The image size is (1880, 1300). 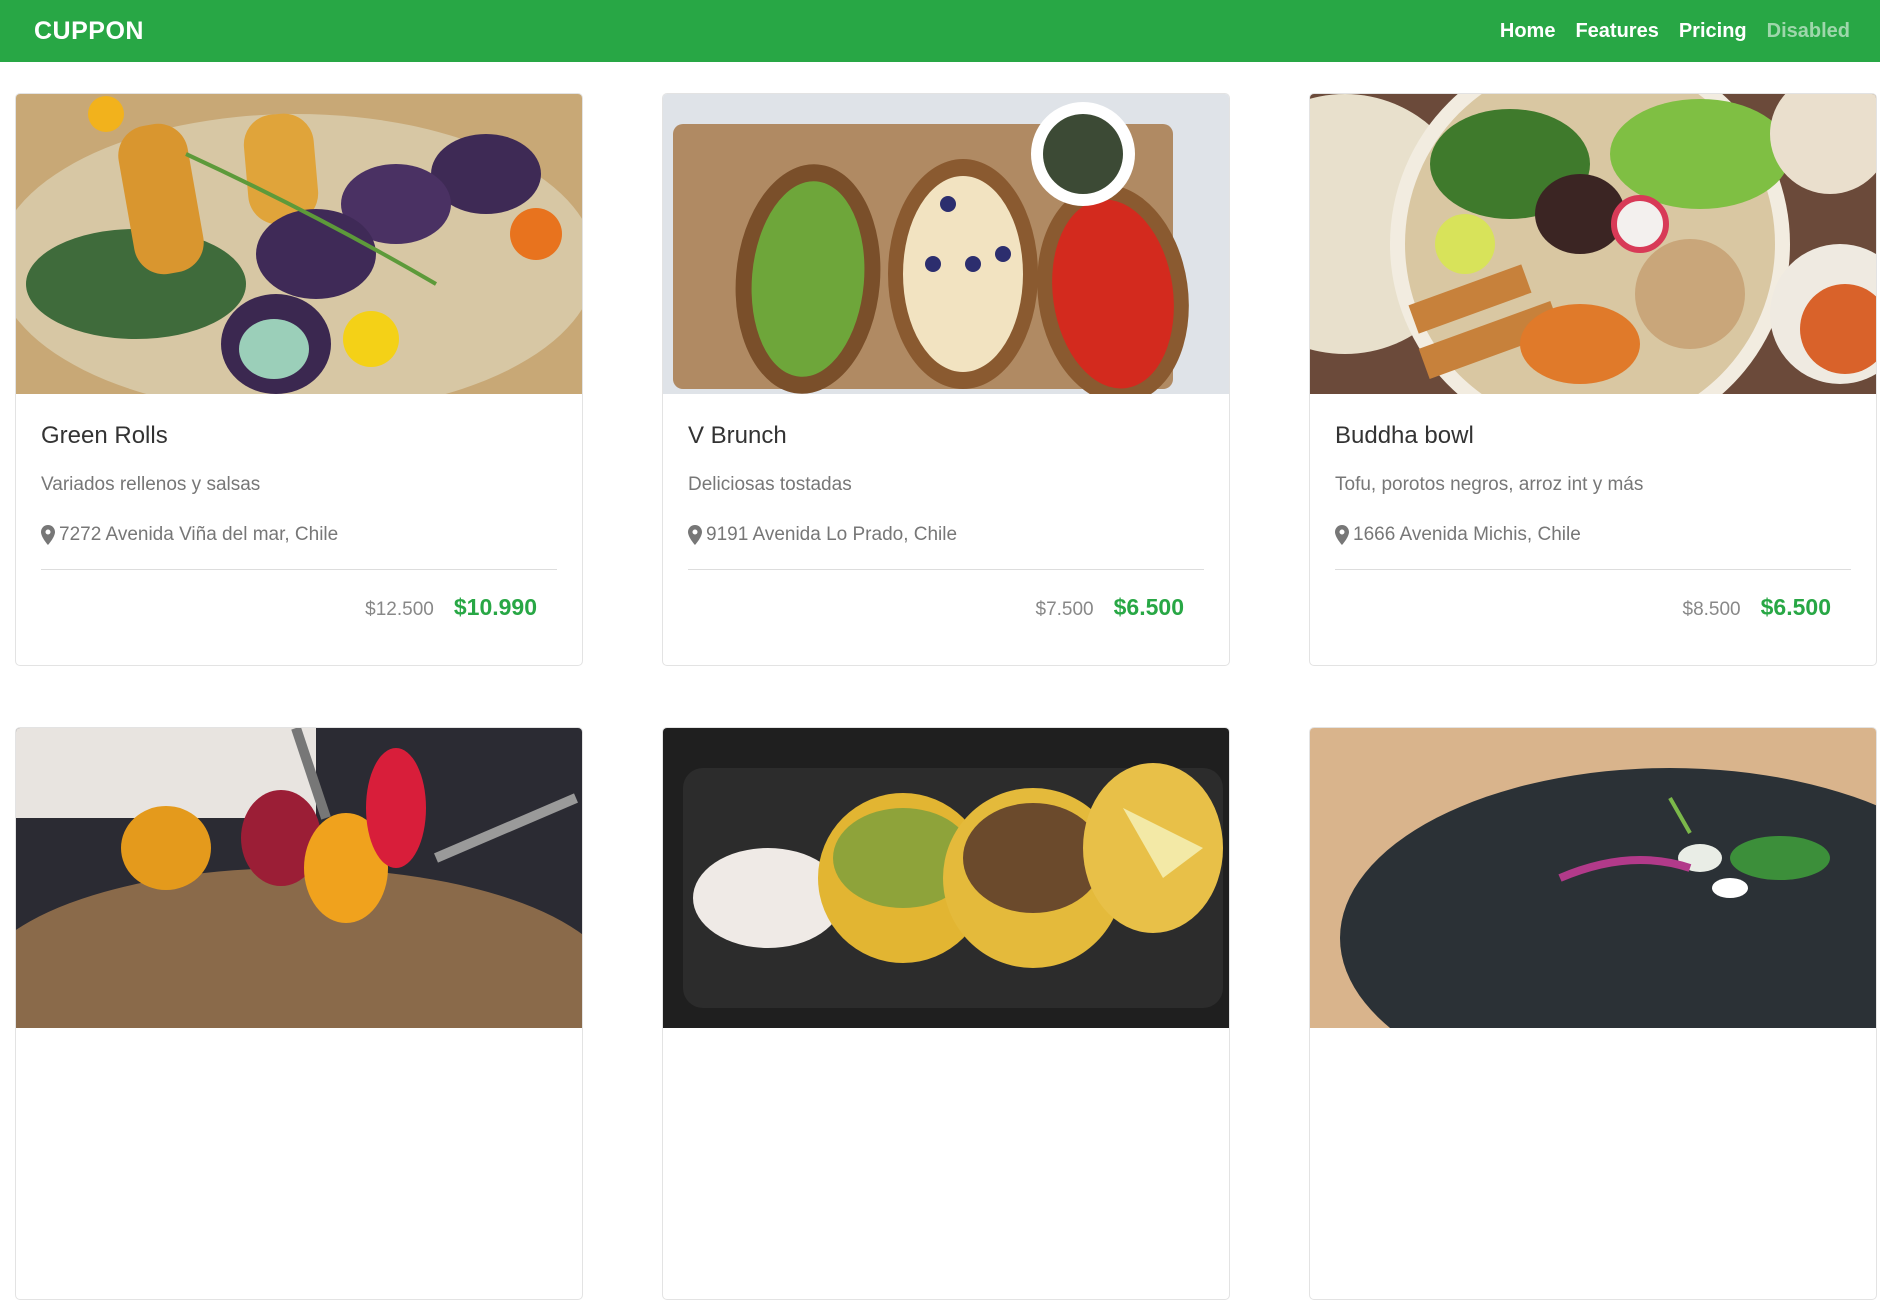 I want to click on toast-brunch-image, so click(x=946, y=244).